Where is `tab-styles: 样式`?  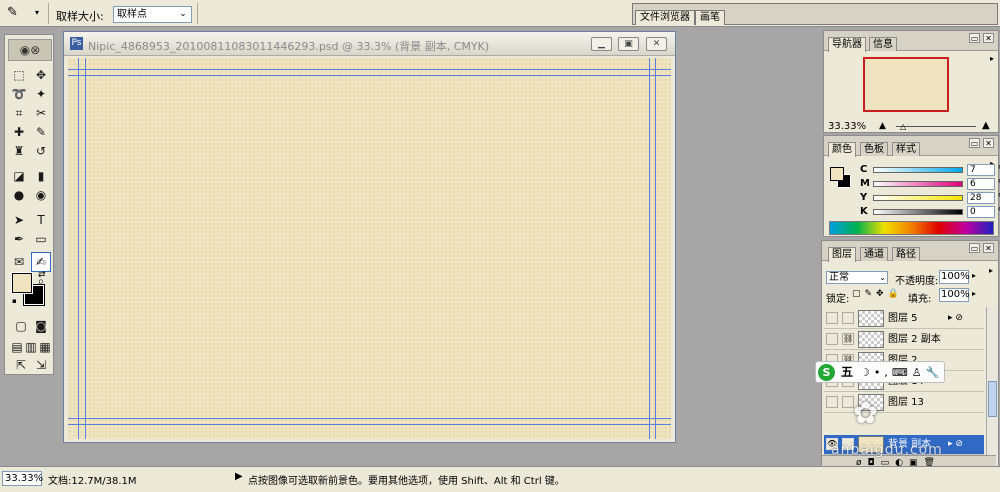 tab-styles: 样式 is located at coordinates (906, 149).